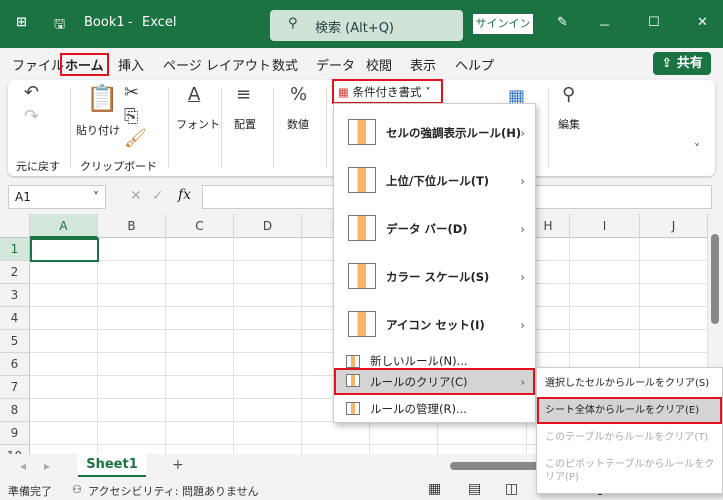 The image size is (723, 500). What do you see at coordinates (131, 92) in the screenshot?
I see `cut-icon: ✂` at bounding box center [131, 92].